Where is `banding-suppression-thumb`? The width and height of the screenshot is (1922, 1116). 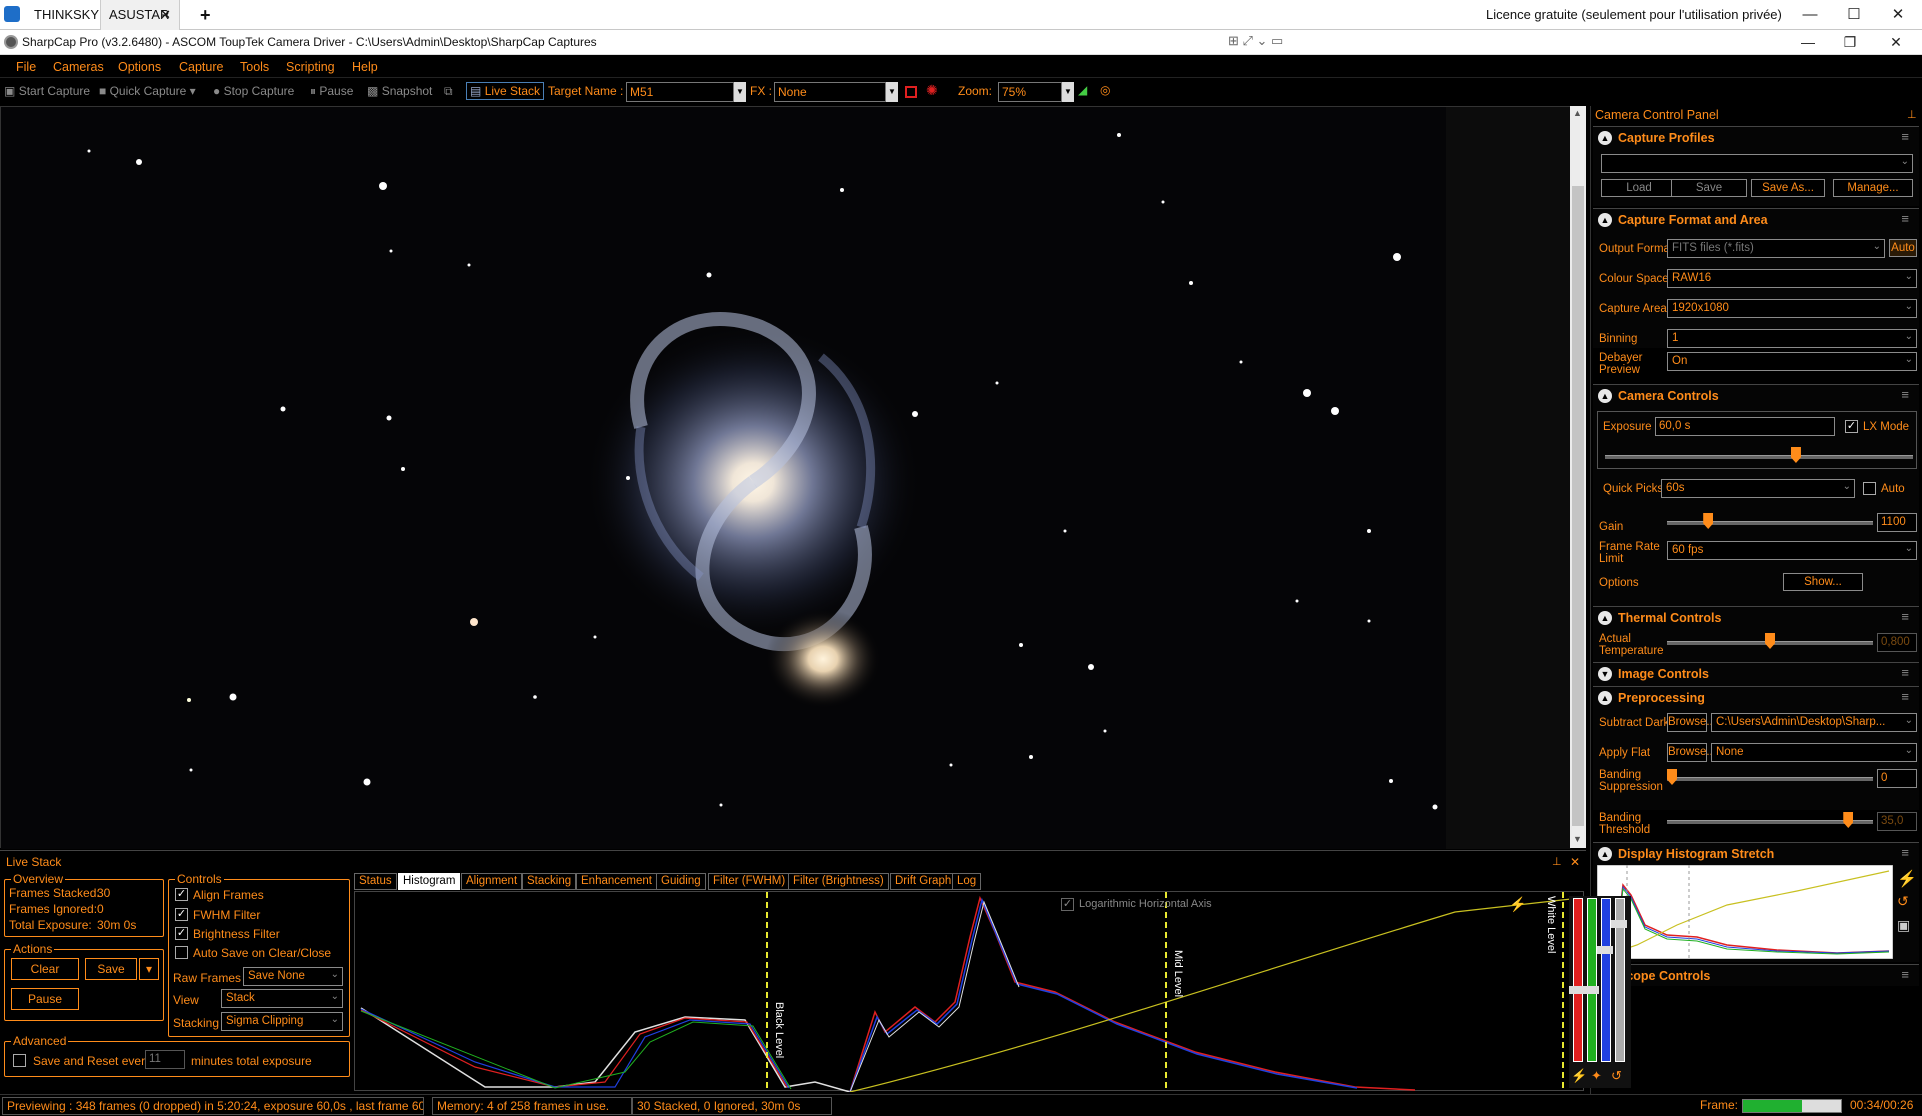 banding-suppression-thumb is located at coordinates (1672, 777).